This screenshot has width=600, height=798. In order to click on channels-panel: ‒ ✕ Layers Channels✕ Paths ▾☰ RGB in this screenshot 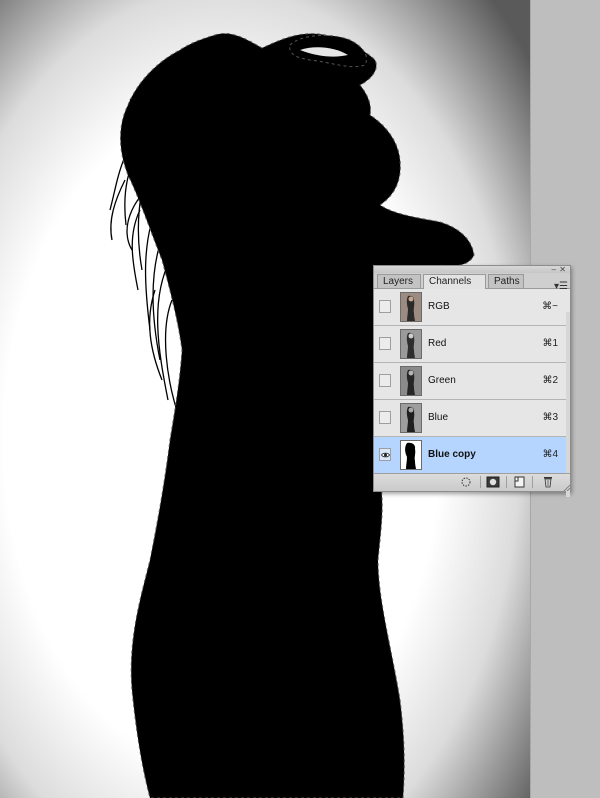, I will do `click(472, 381)`.